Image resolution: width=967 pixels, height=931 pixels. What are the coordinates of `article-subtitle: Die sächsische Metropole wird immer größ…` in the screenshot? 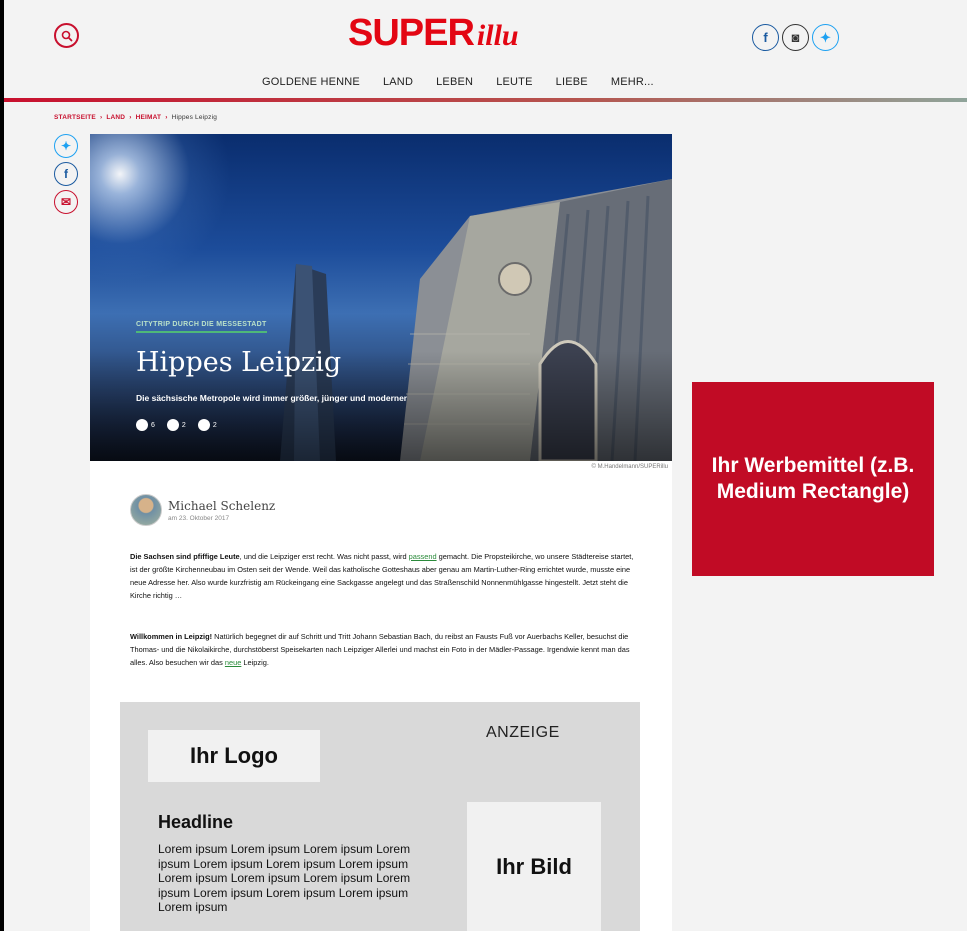 It's located at (272, 398).